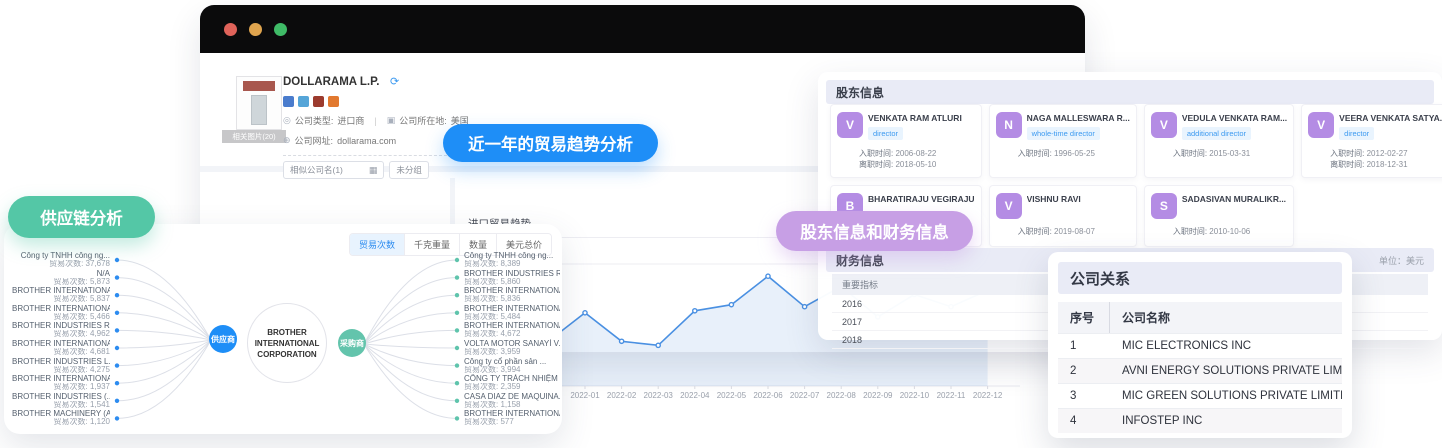 The width and height of the screenshot is (1442, 448). Describe the element at coordinates (492, 369) in the screenshot. I see `partner-trade-count: 贸易次数: 3,994` at that location.